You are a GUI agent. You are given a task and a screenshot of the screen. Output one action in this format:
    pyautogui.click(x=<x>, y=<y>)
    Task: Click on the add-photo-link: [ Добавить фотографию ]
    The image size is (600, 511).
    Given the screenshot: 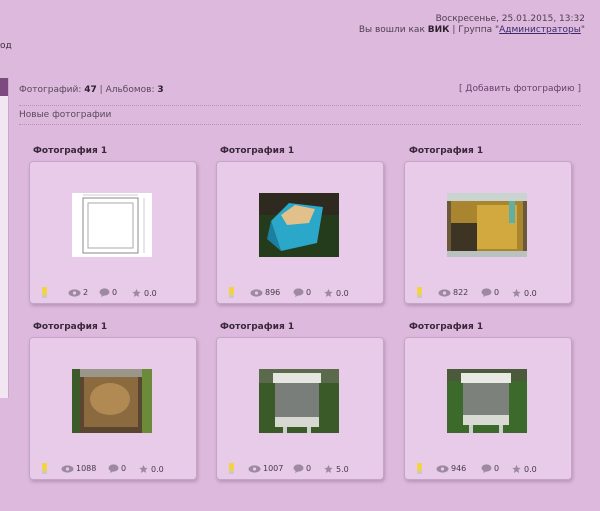 What is the action you would take?
    pyautogui.click(x=520, y=89)
    